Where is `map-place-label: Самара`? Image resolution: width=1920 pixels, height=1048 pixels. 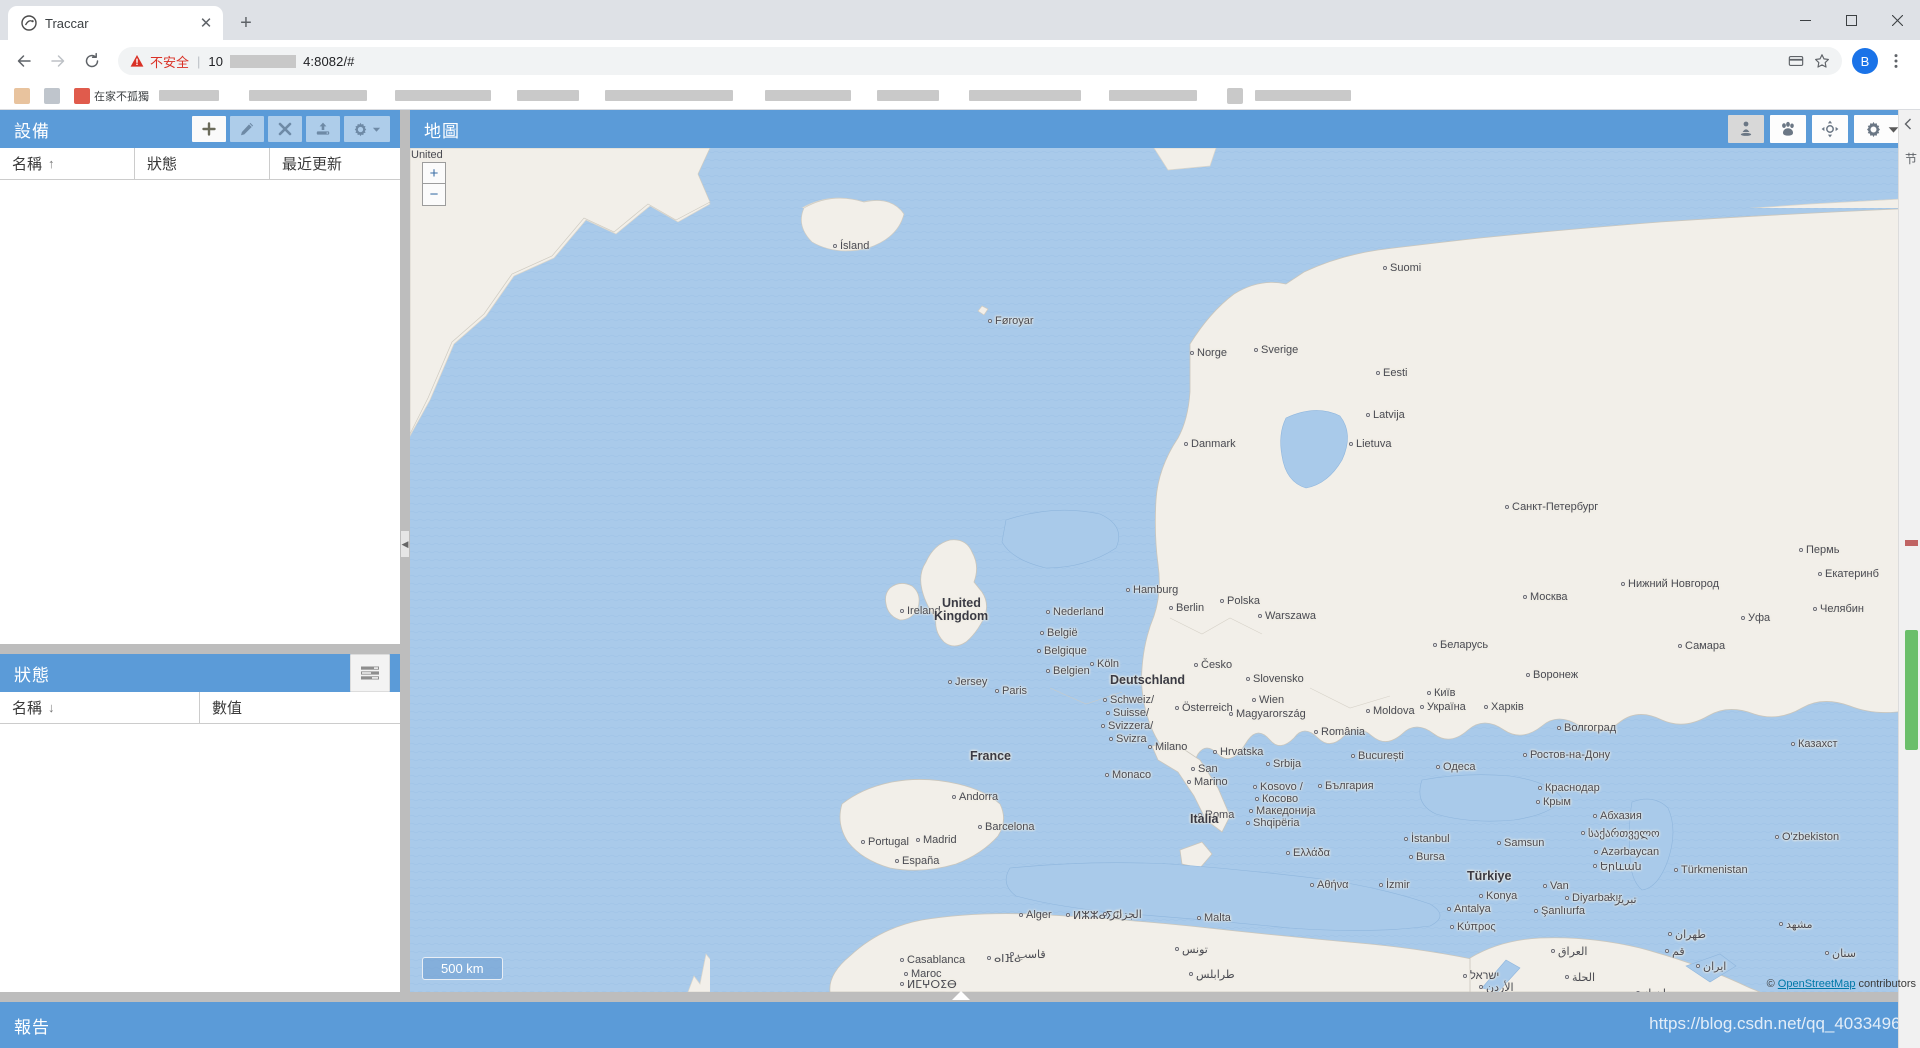 map-place-label: Самара is located at coordinates (1705, 646).